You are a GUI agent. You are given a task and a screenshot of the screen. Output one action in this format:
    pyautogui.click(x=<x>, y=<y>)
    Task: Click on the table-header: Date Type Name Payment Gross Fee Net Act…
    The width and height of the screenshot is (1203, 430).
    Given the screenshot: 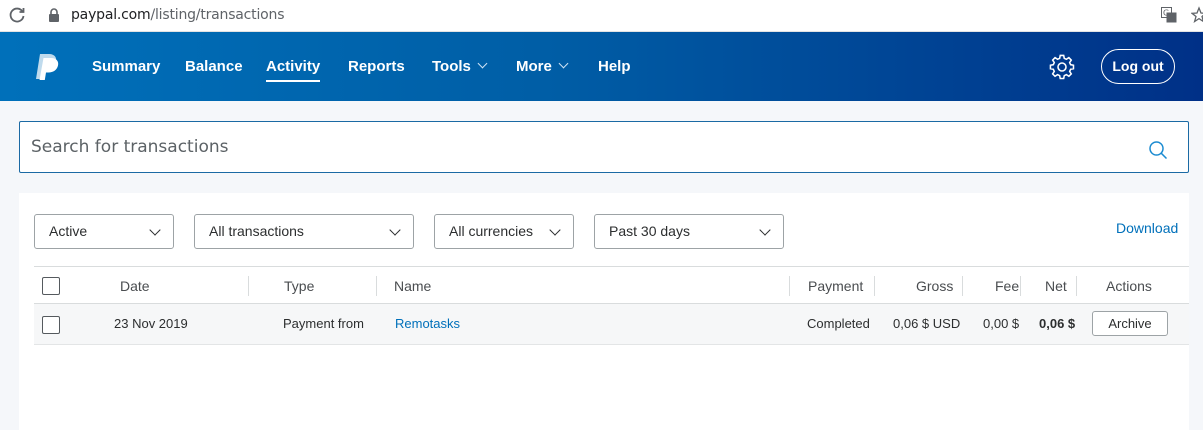 What is the action you would take?
    pyautogui.click(x=611, y=285)
    